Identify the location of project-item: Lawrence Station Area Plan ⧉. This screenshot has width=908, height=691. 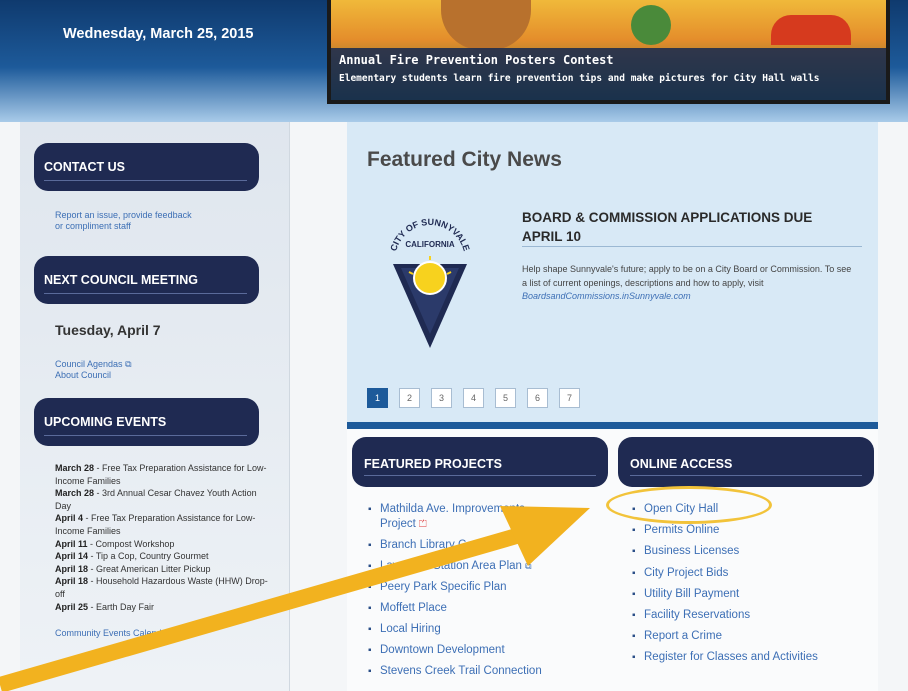
(463, 566).